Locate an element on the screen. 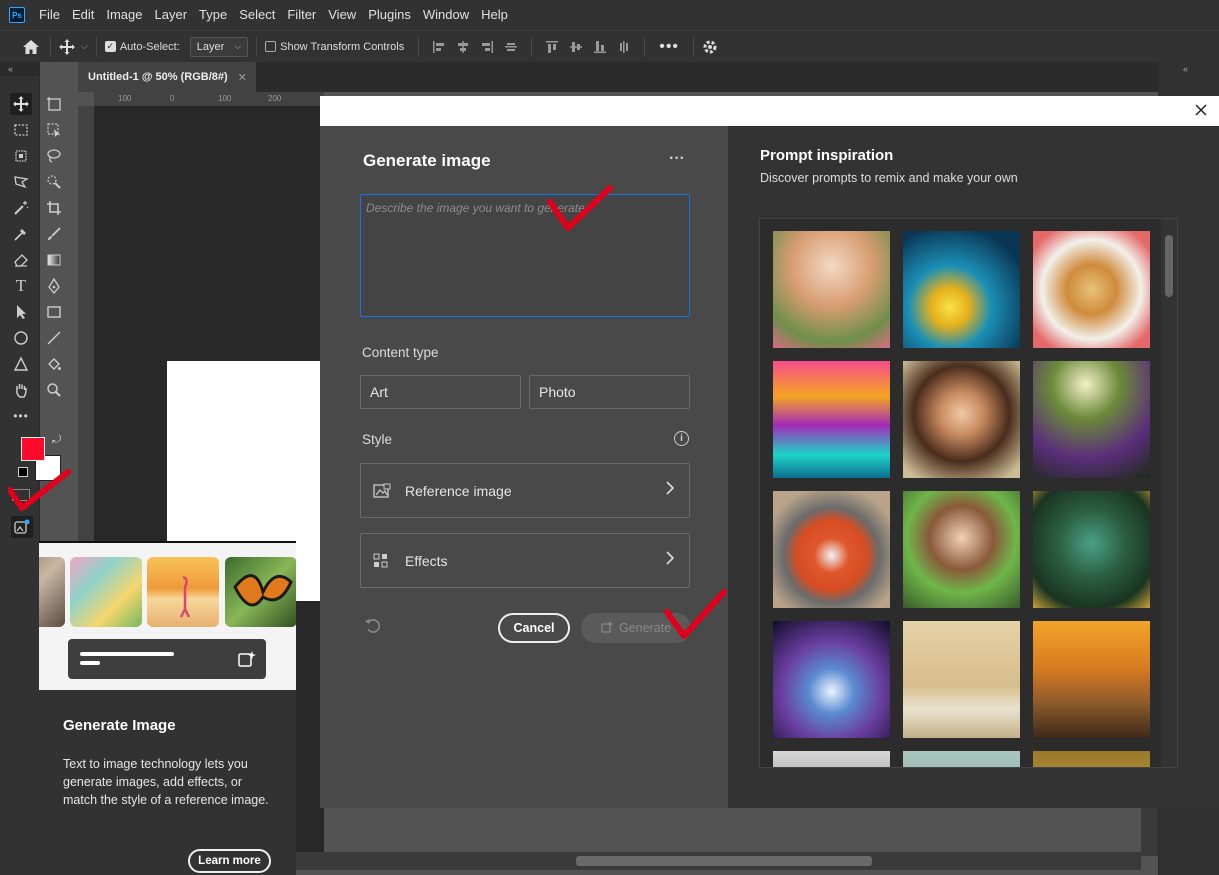 The image size is (1219, 875). more-options-icon: ••• is located at coordinates (669, 47).